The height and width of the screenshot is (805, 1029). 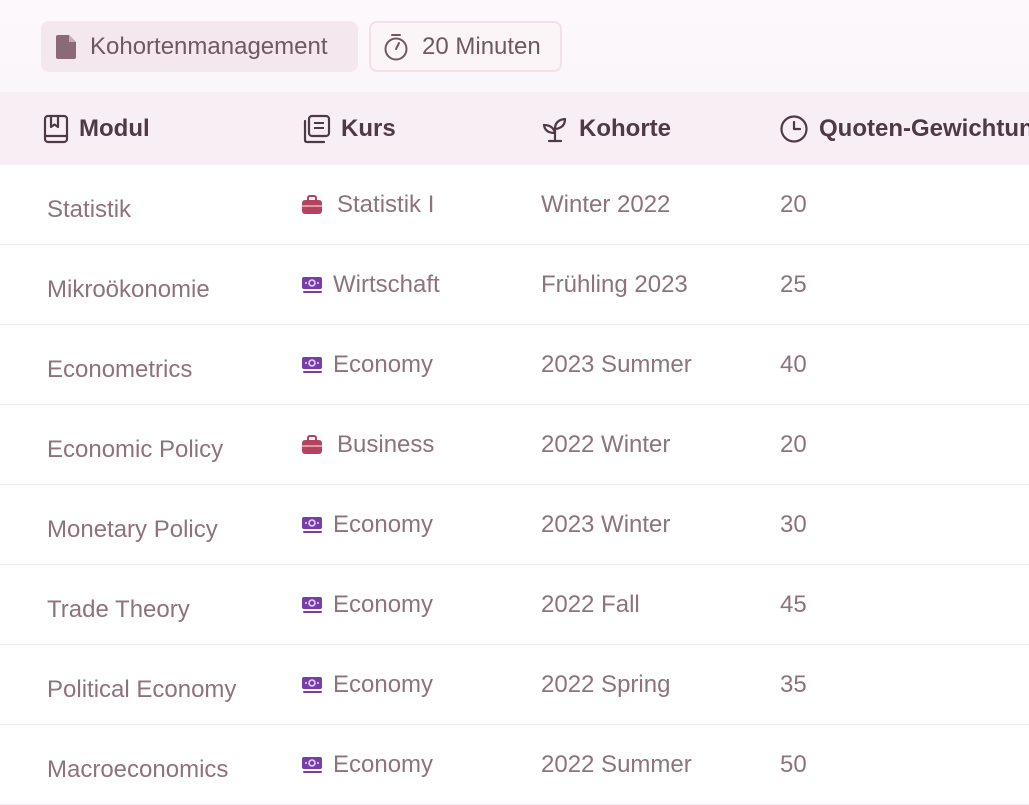 What do you see at coordinates (793, 684) in the screenshot?
I see `cell-quoten-gewichtung: 35` at bounding box center [793, 684].